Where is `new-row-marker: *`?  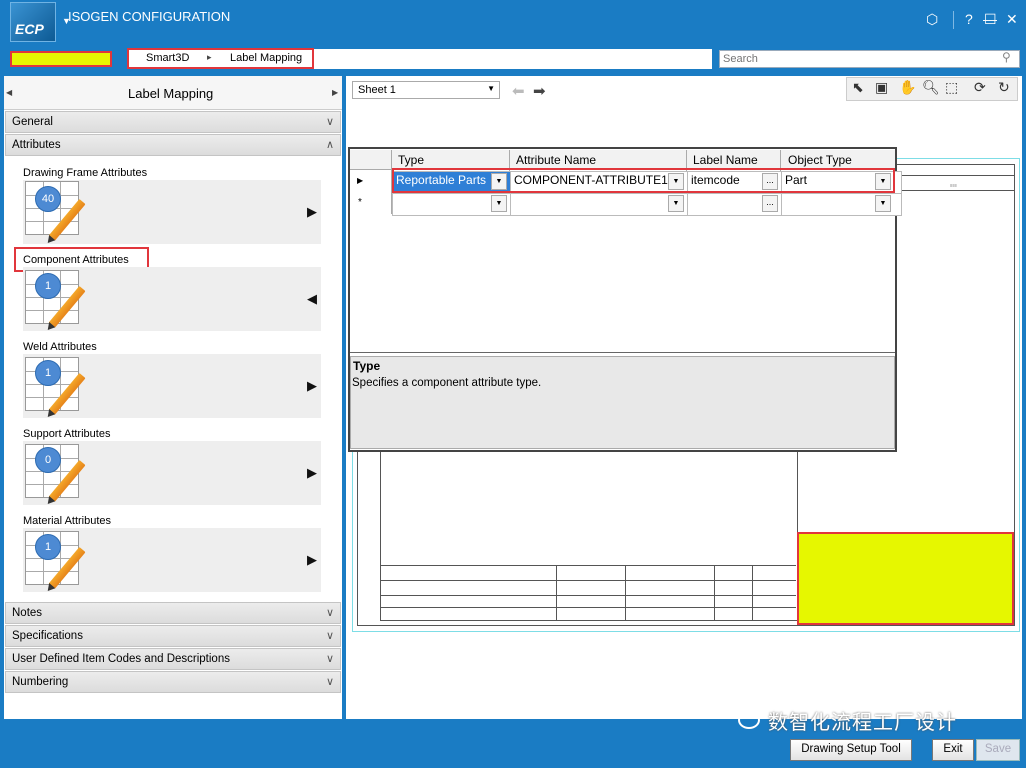 new-row-marker: * is located at coordinates (360, 202).